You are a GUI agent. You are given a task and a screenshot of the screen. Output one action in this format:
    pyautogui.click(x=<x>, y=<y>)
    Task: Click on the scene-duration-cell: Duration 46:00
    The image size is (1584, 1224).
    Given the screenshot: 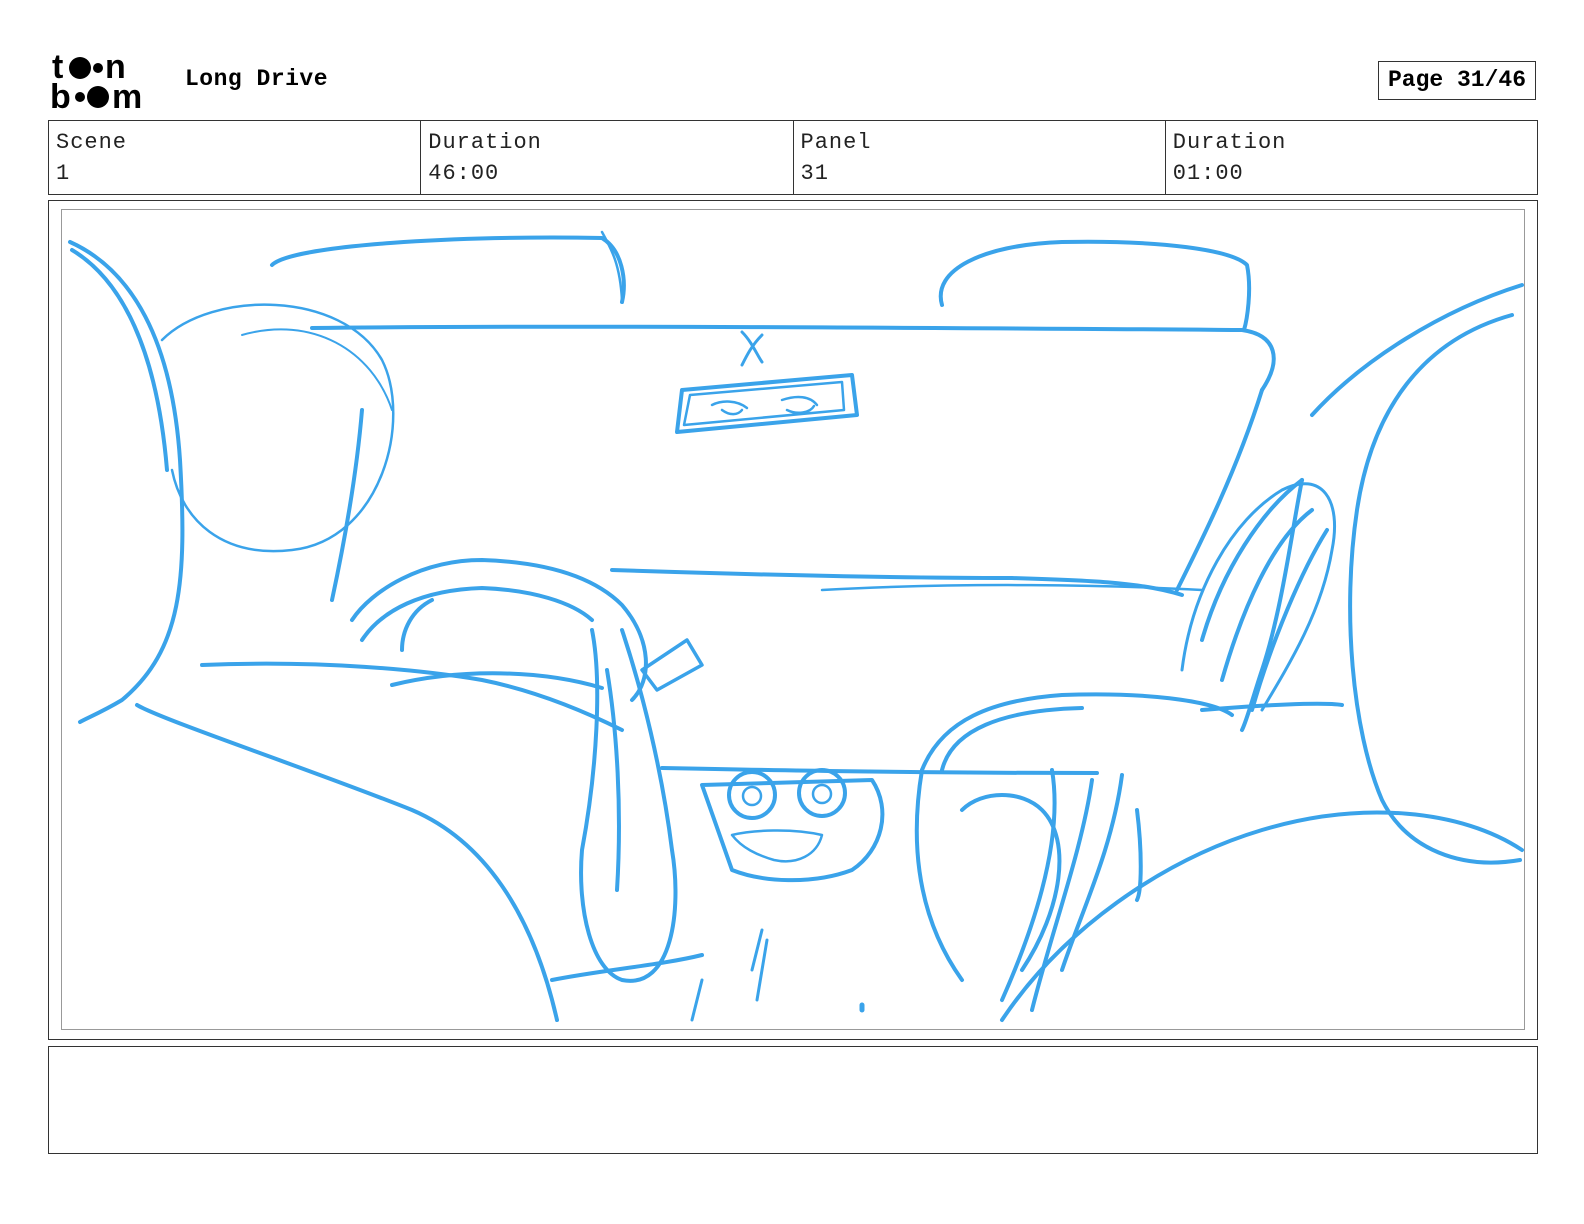 What is the action you would take?
    pyautogui.click(x=607, y=157)
    